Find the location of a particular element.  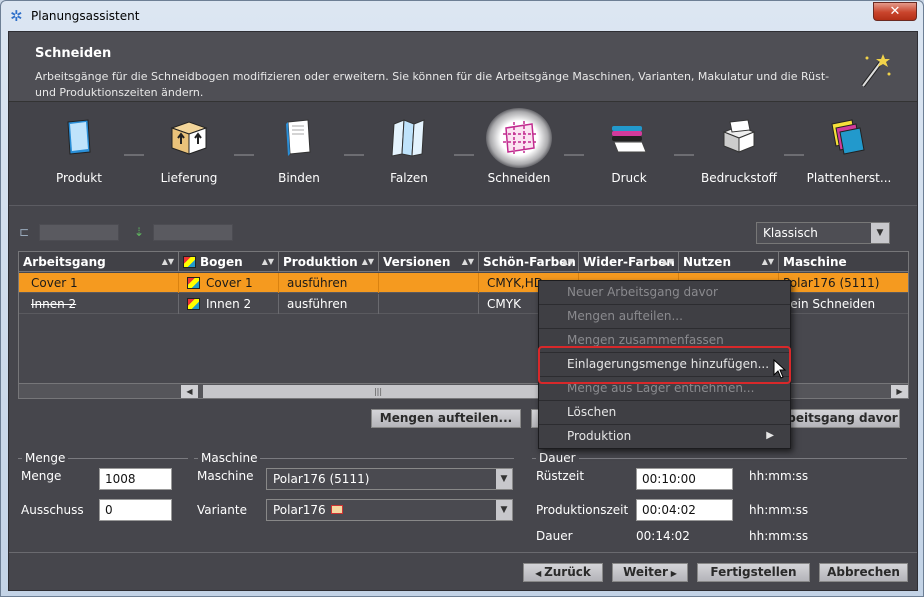

variante-label: Variante is located at coordinates (222, 510).